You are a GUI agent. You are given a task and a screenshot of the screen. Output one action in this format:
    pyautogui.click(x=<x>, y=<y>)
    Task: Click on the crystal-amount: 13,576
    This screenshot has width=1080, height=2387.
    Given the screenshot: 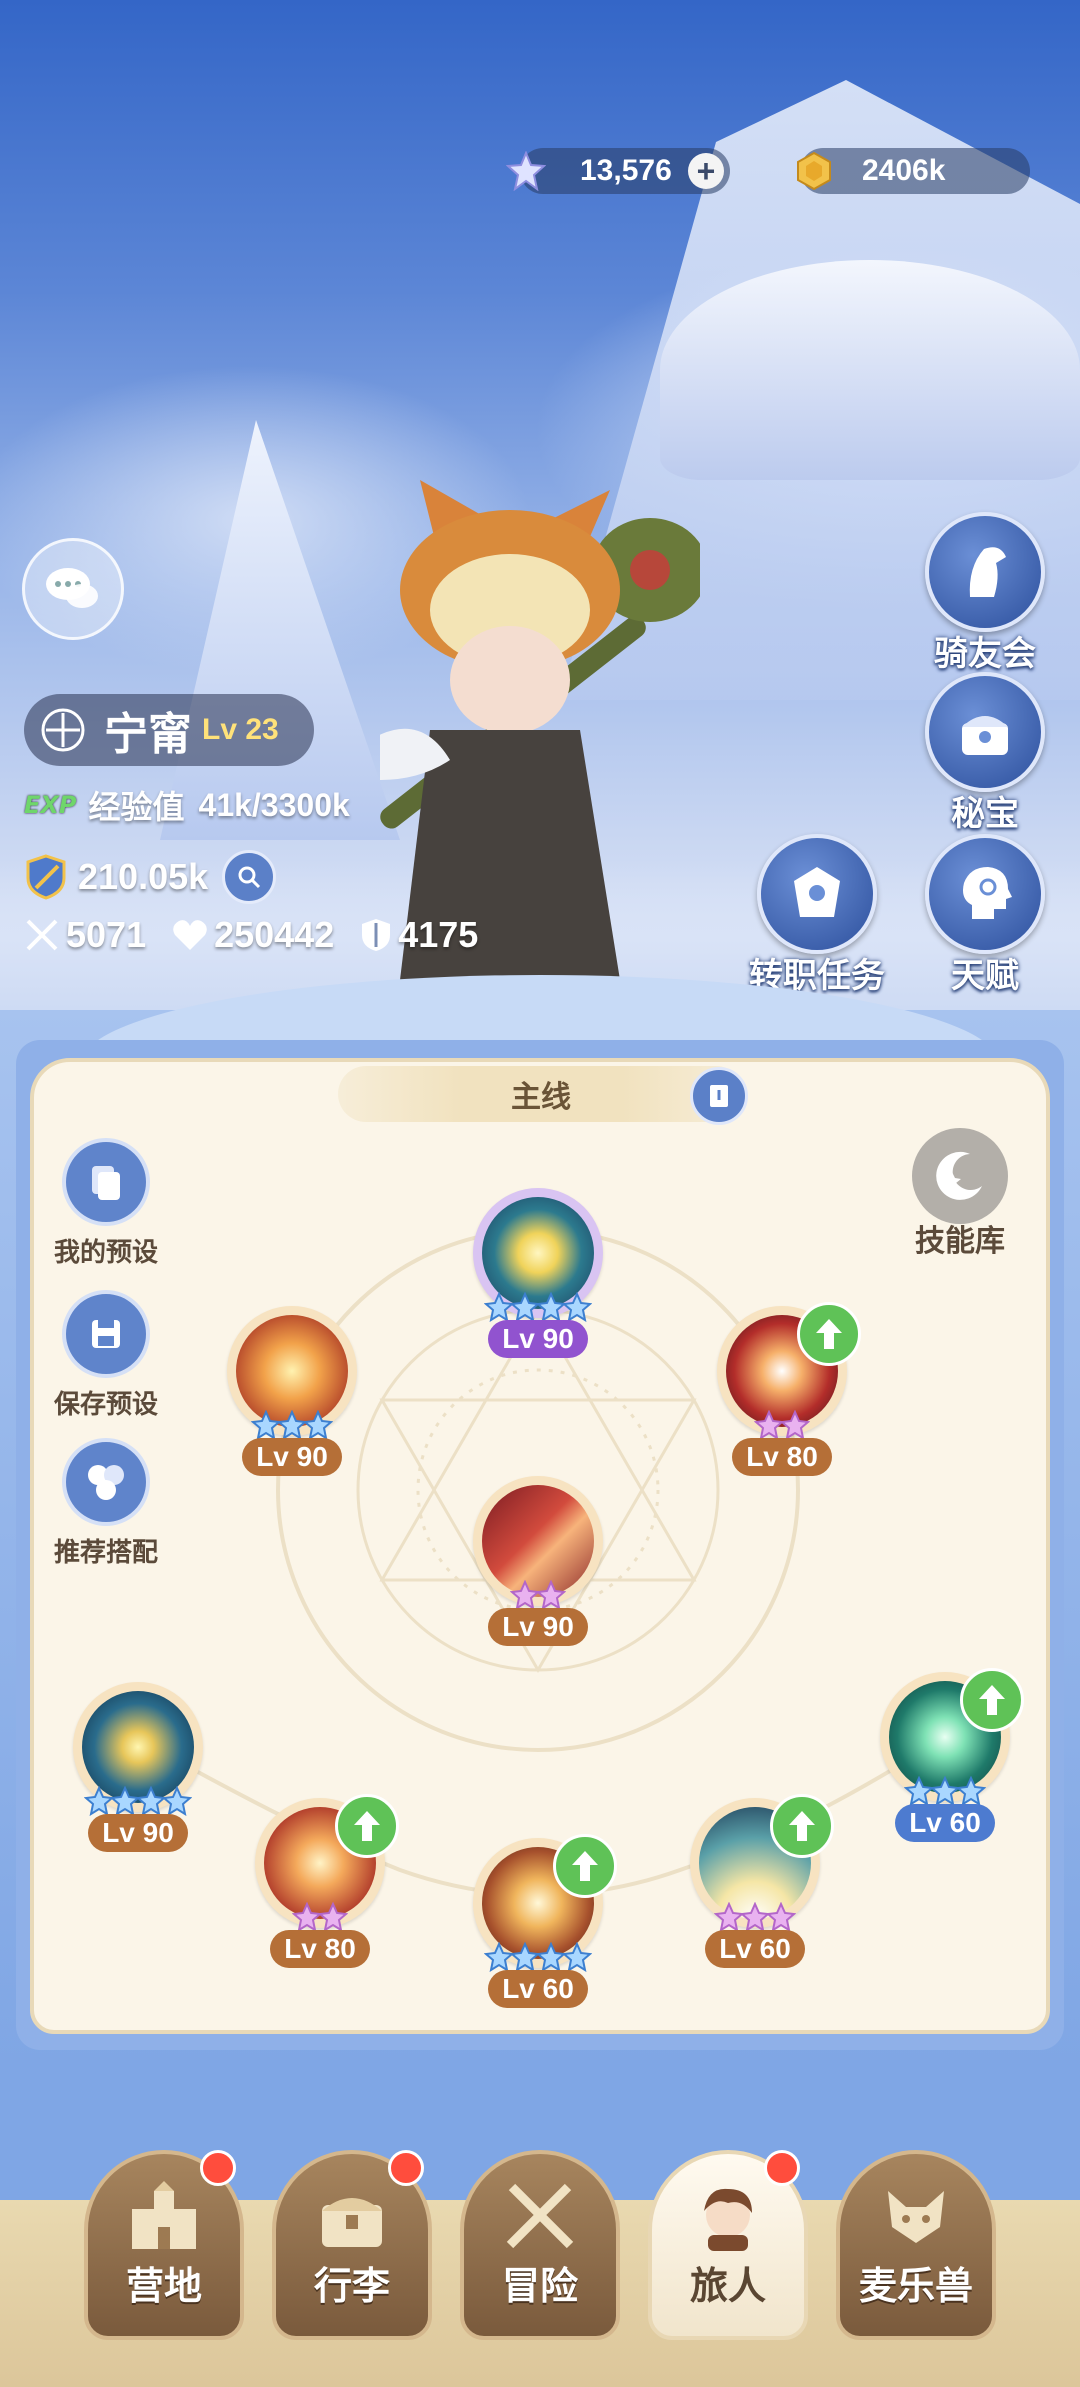 What is the action you would take?
    pyautogui.click(x=626, y=170)
    